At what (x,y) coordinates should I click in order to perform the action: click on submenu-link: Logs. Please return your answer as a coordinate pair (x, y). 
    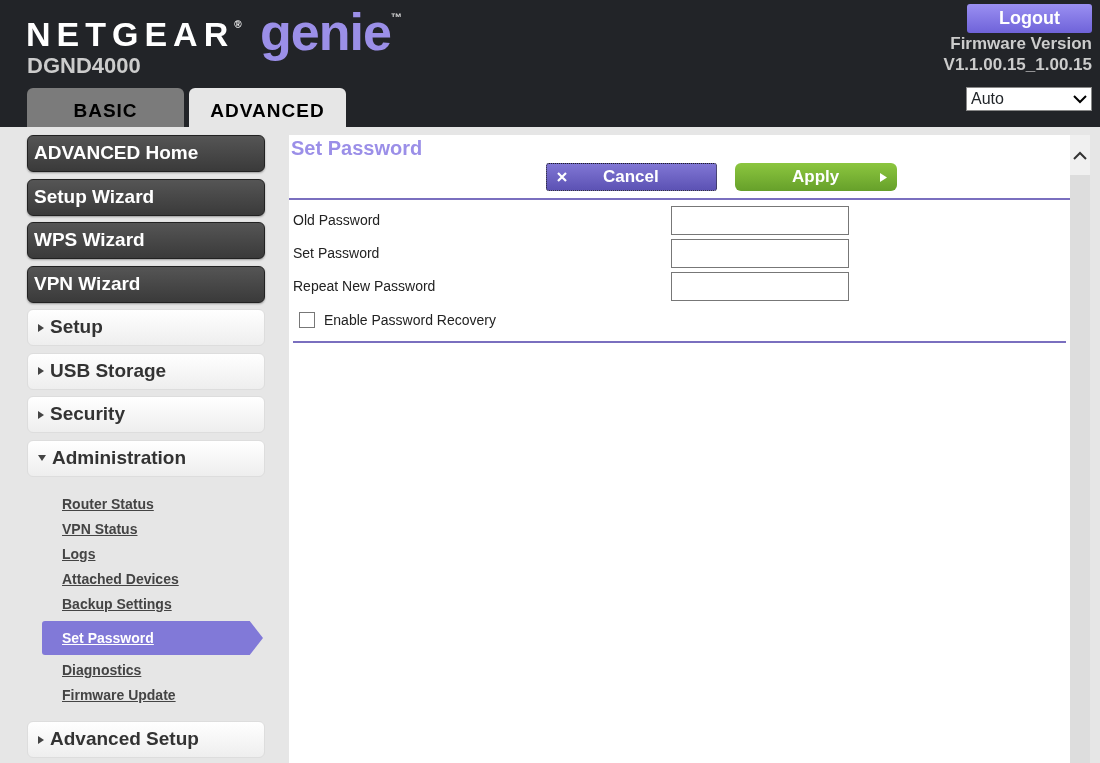
    Looking at the image, I should click on (152, 554).